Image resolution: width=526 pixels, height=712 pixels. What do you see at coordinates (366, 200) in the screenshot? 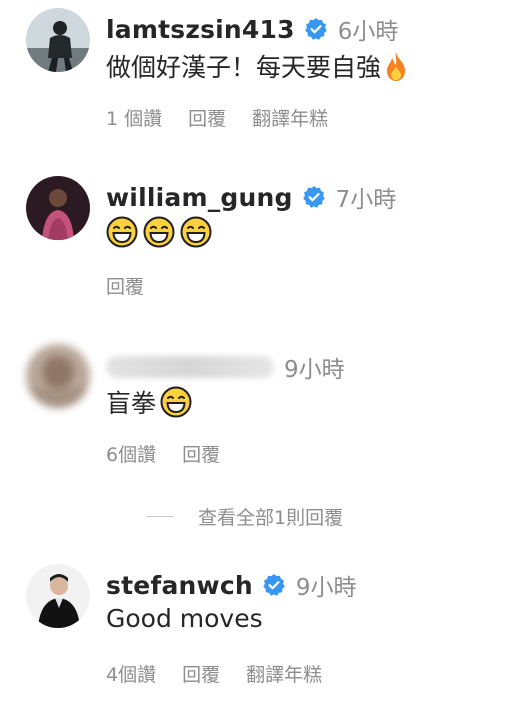
I see `comment-time: 7小時` at bounding box center [366, 200].